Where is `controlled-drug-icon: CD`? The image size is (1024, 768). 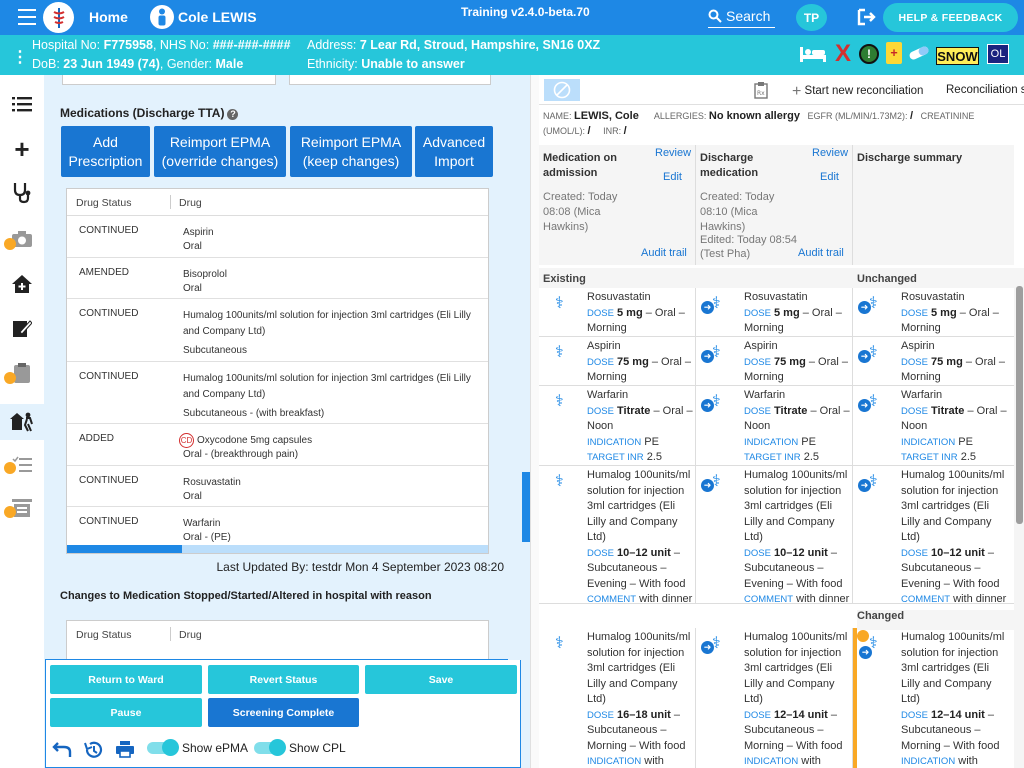
controlled-drug-icon: CD is located at coordinates (186, 440).